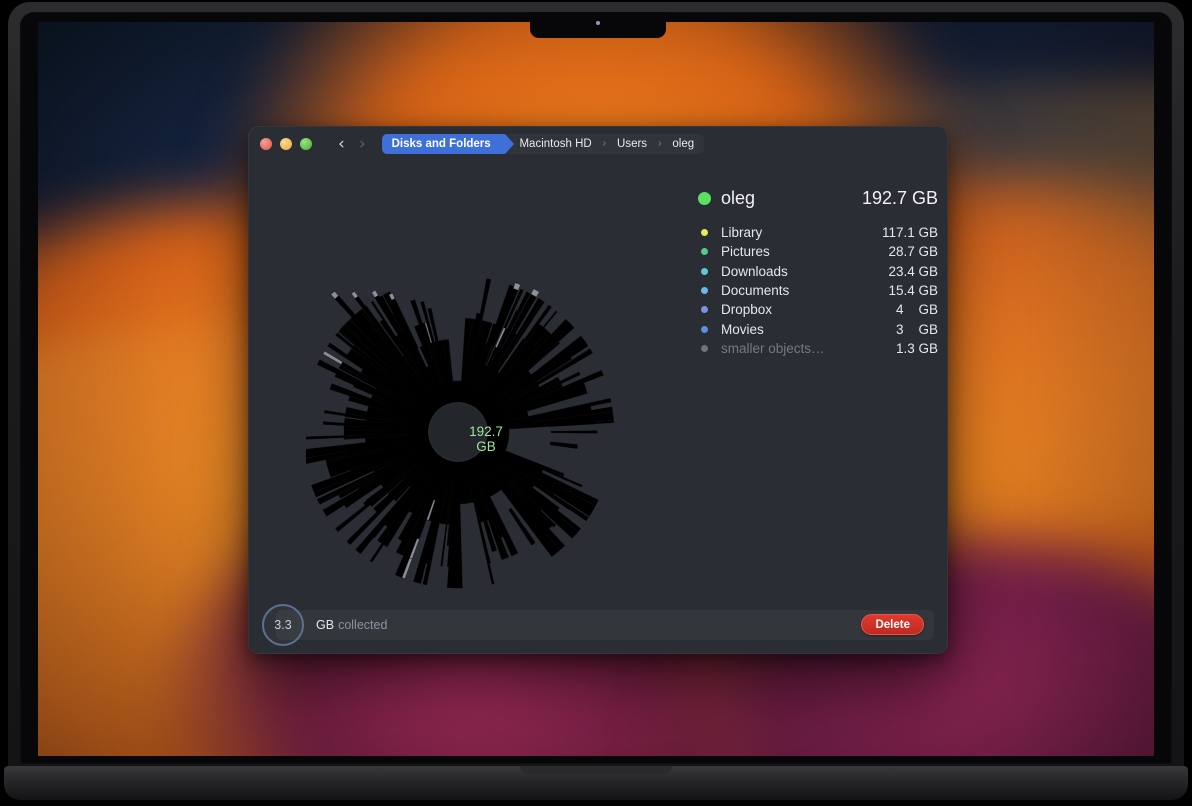 Image resolution: width=1192 pixels, height=806 pixels. What do you see at coordinates (913, 291) in the screenshot?
I see `legend-item-size: 15.4 GB` at bounding box center [913, 291].